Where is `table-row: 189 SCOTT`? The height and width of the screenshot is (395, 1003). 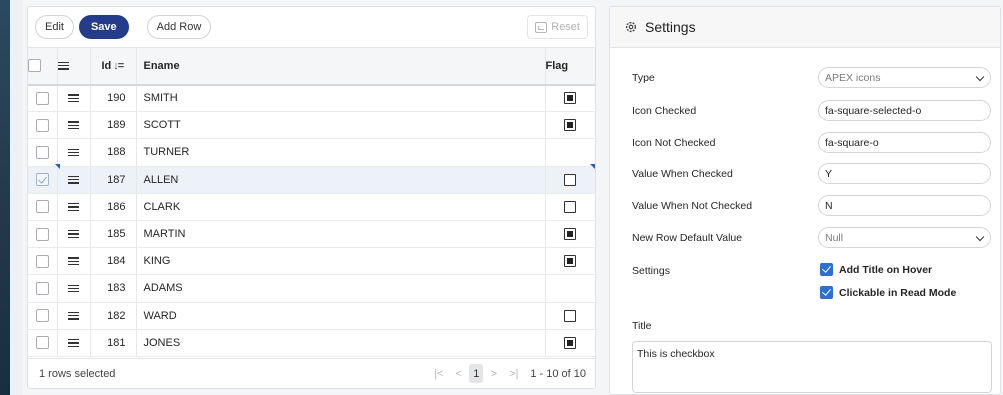
table-row: 189 SCOTT is located at coordinates (311, 125).